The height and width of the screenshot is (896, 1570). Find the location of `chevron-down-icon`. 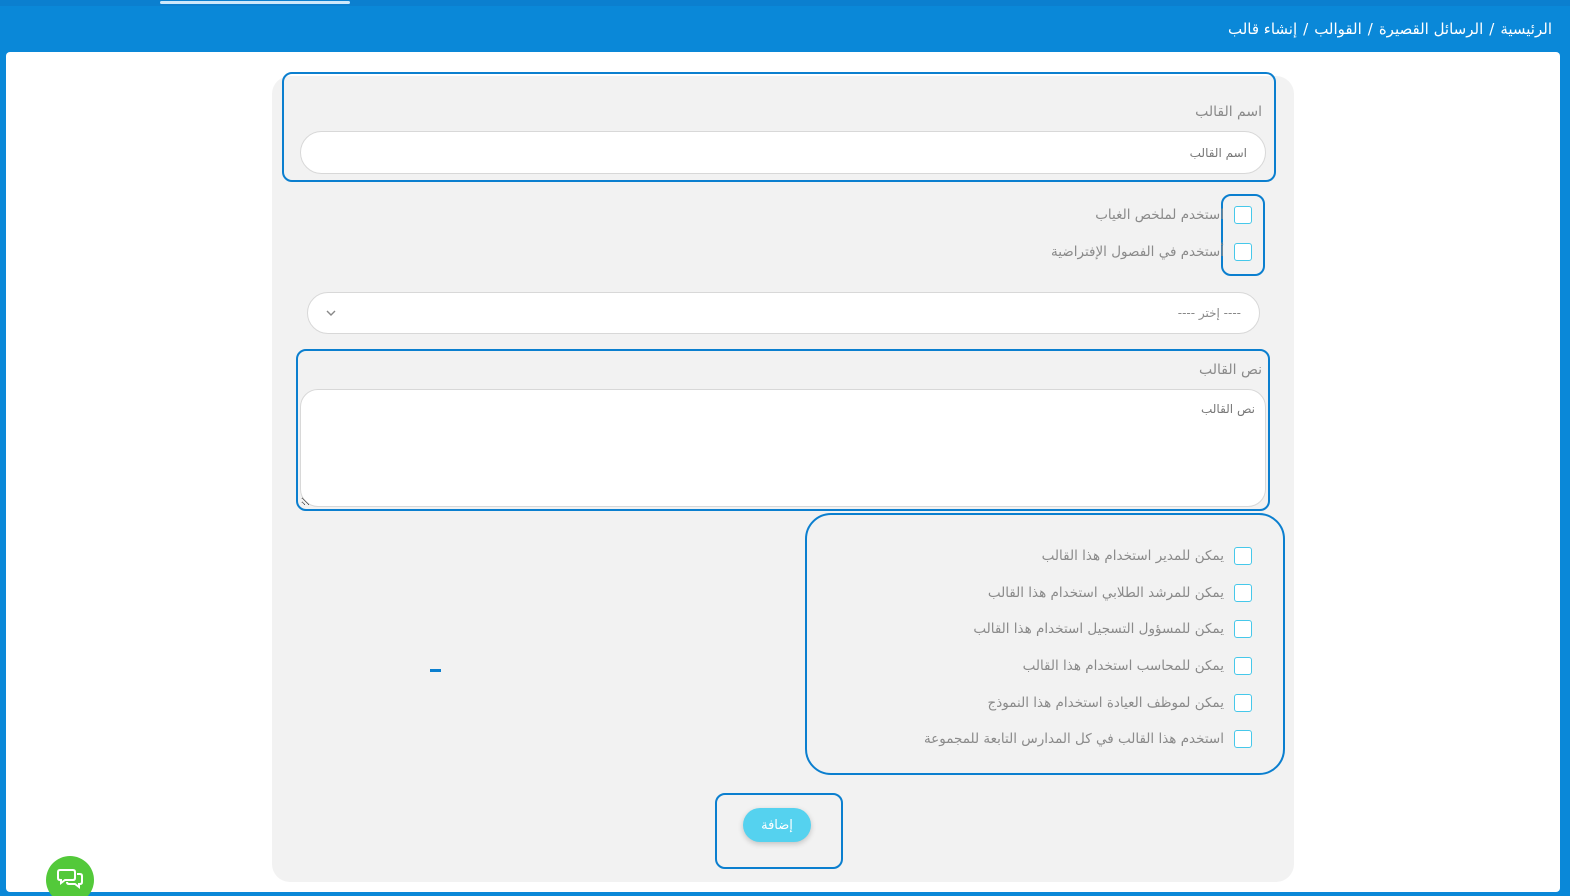

chevron-down-icon is located at coordinates (331, 313).